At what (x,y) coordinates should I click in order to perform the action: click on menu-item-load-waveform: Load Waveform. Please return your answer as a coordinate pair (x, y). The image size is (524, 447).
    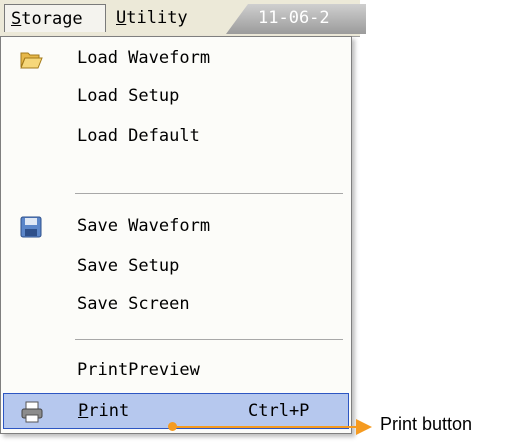
    Looking at the image, I should click on (176, 59).